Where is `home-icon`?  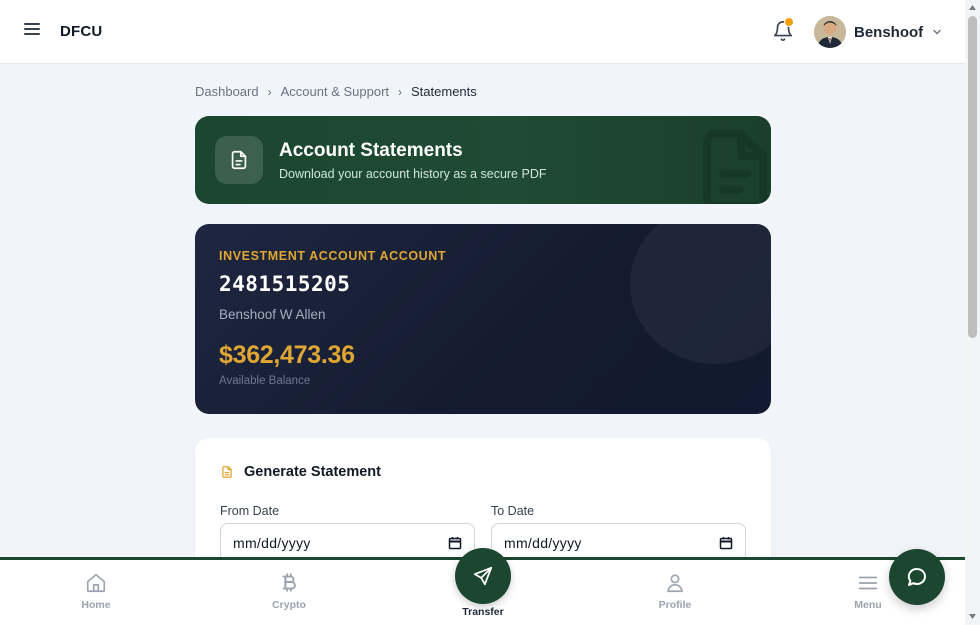 home-icon is located at coordinates (96, 583).